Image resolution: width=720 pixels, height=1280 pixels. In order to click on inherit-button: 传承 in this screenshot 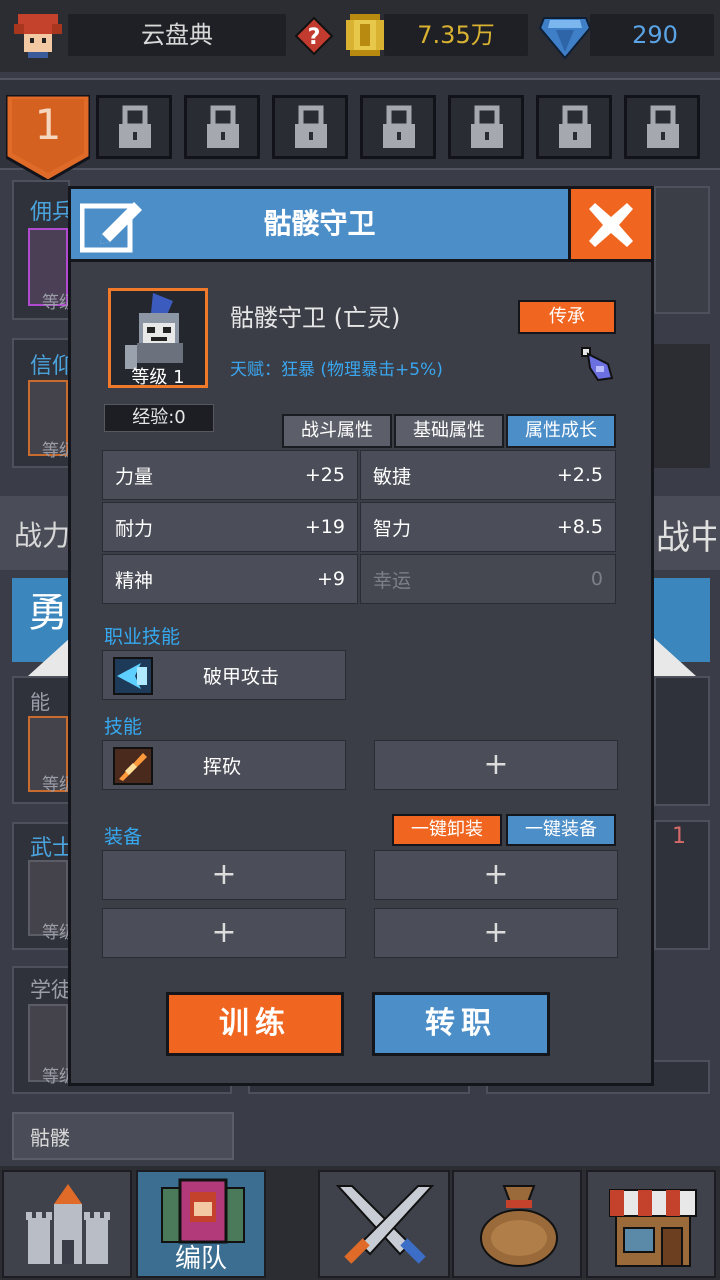, I will do `click(567, 317)`.